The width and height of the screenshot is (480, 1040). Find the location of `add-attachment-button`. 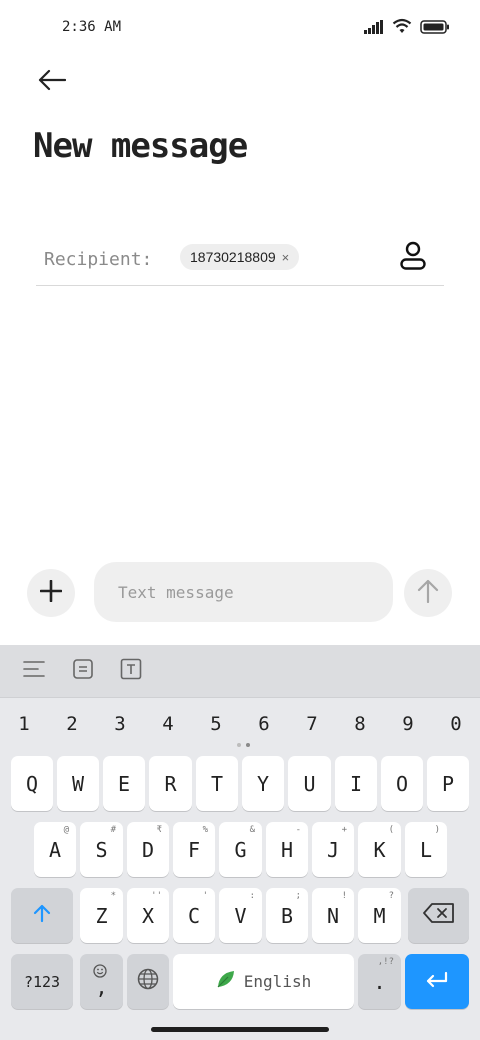

add-attachment-button is located at coordinates (51, 593).